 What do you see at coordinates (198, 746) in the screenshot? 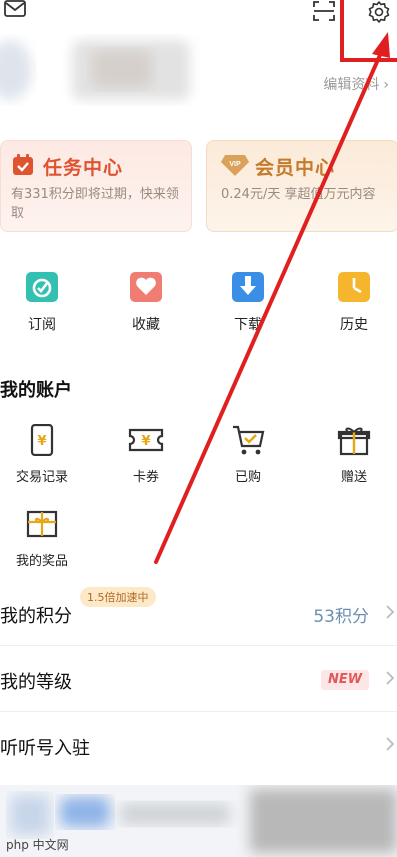
I see `creator-signup-row: 听听号入驻` at bounding box center [198, 746].